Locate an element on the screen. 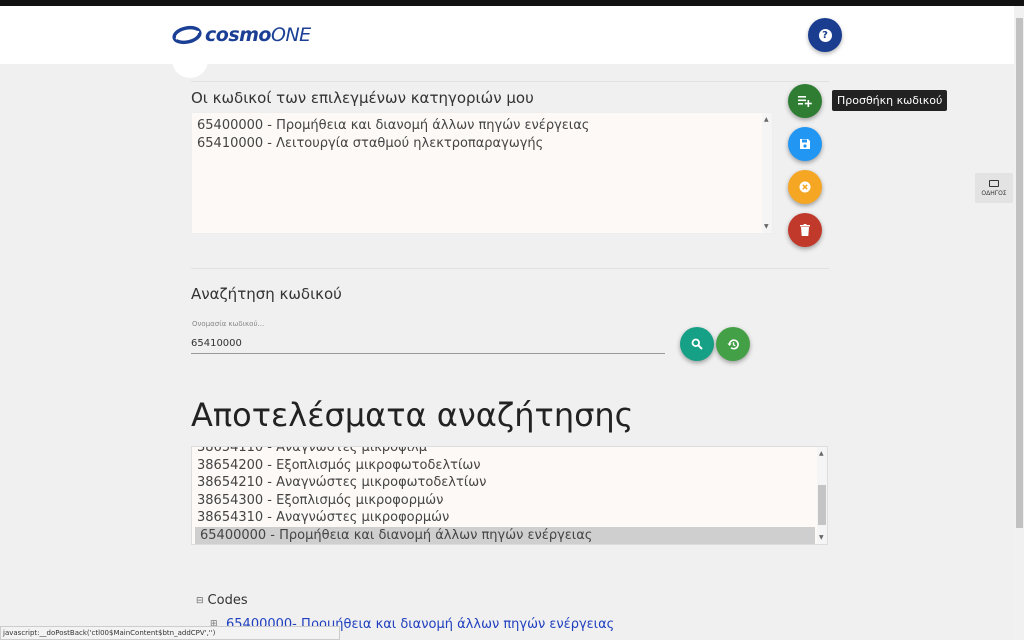 Image resolution: width=1024 pixels, height=640 pixels. add-code-tooltip: Προσθήκη κωδικού is located at coordinates (890, 100).